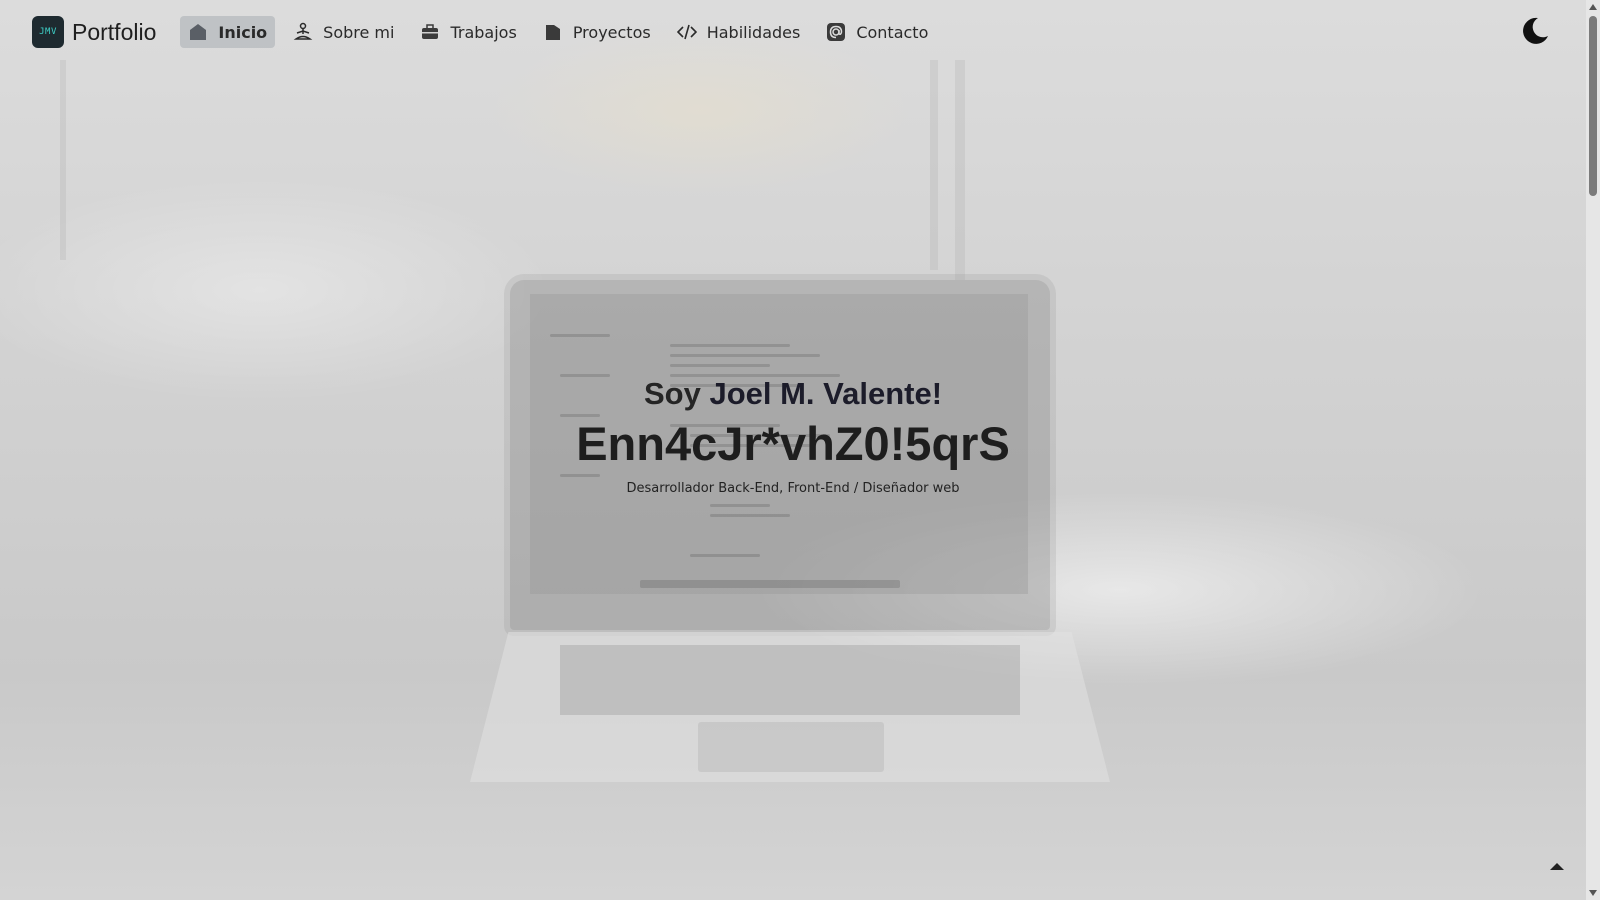 The width and height of the screenshot is (1600, 900). I want to click on brand-title: Portfolio, so click(114, 31).